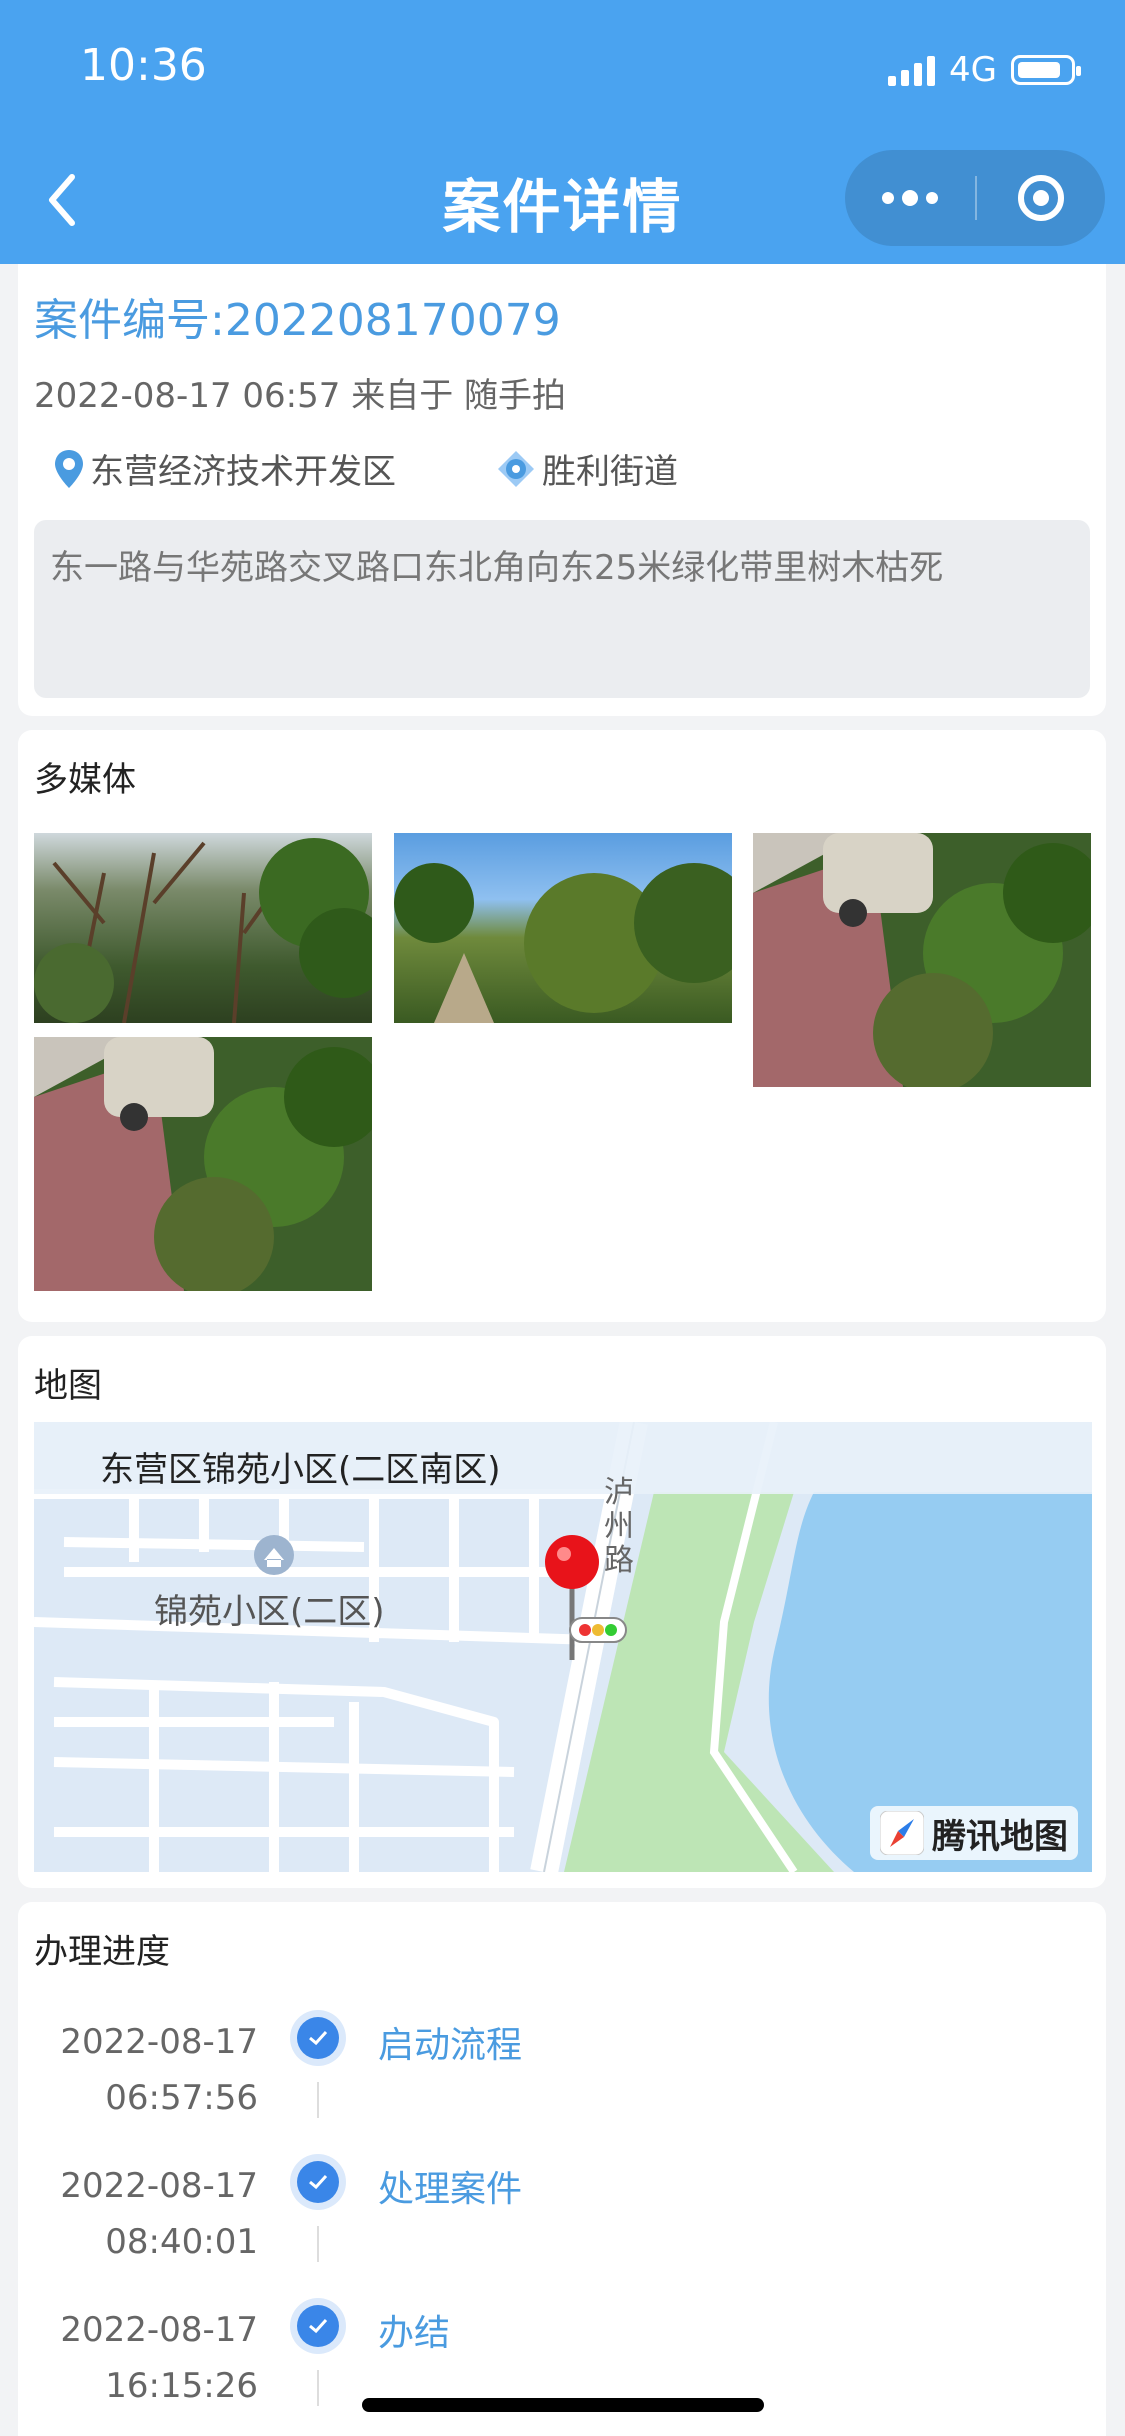  What do you see at coordinates (1046, 70) in the screenshot?
I see `battery-icon` at bounding box center [1046, 70].